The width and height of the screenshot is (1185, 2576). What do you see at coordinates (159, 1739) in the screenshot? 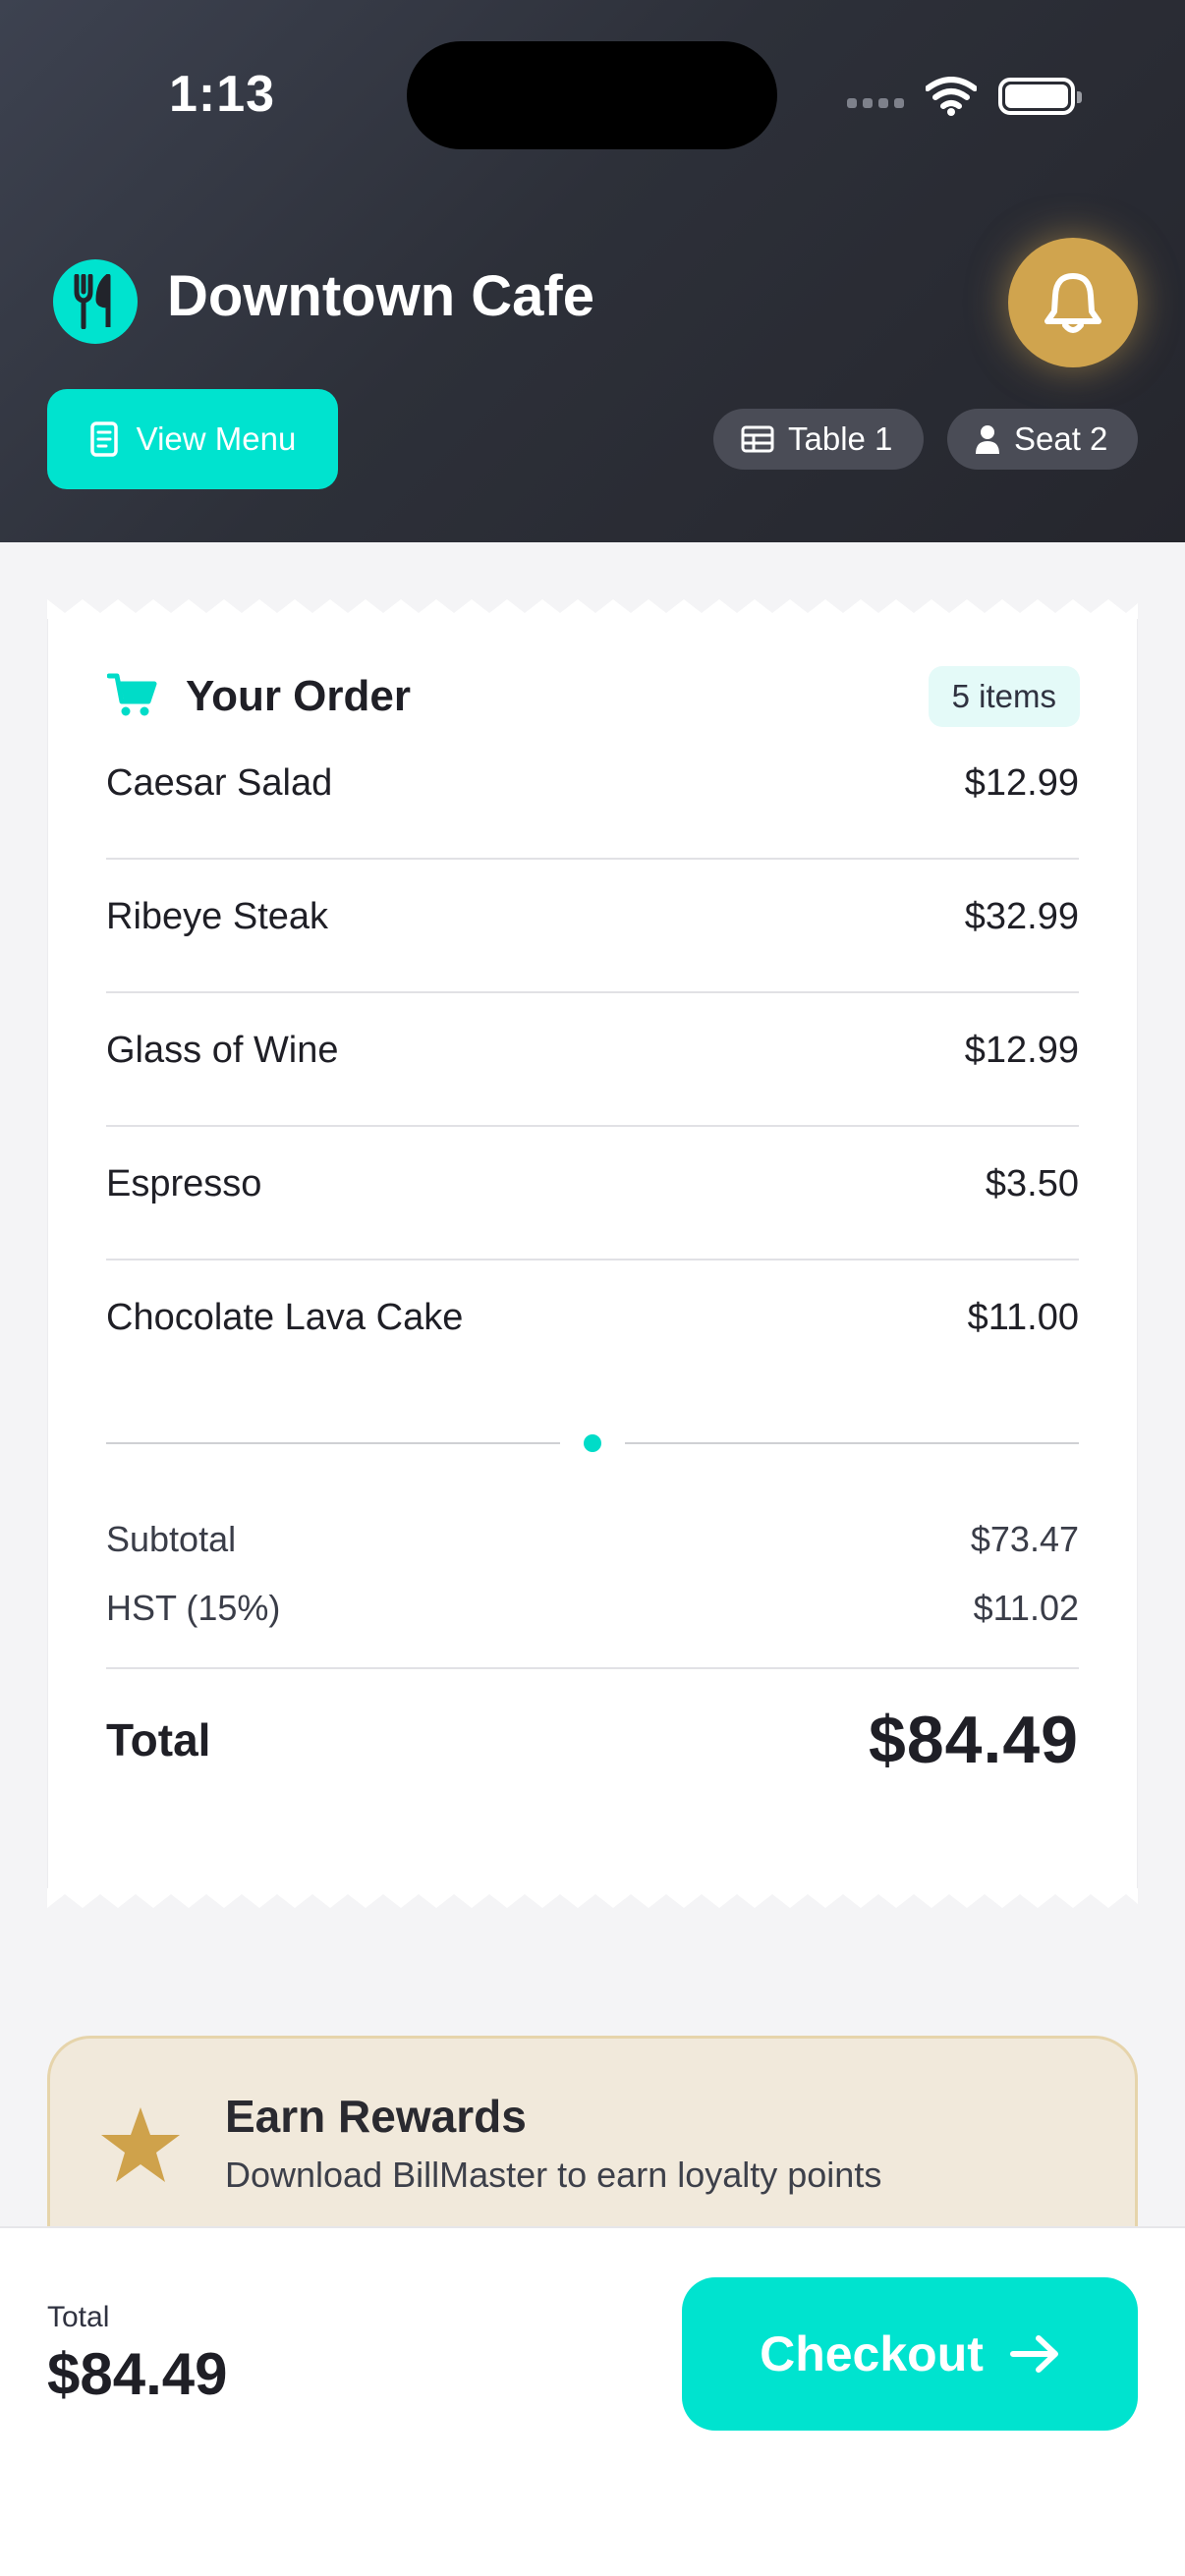
I see `total-label: Total` at bounding box center [159, 1739].